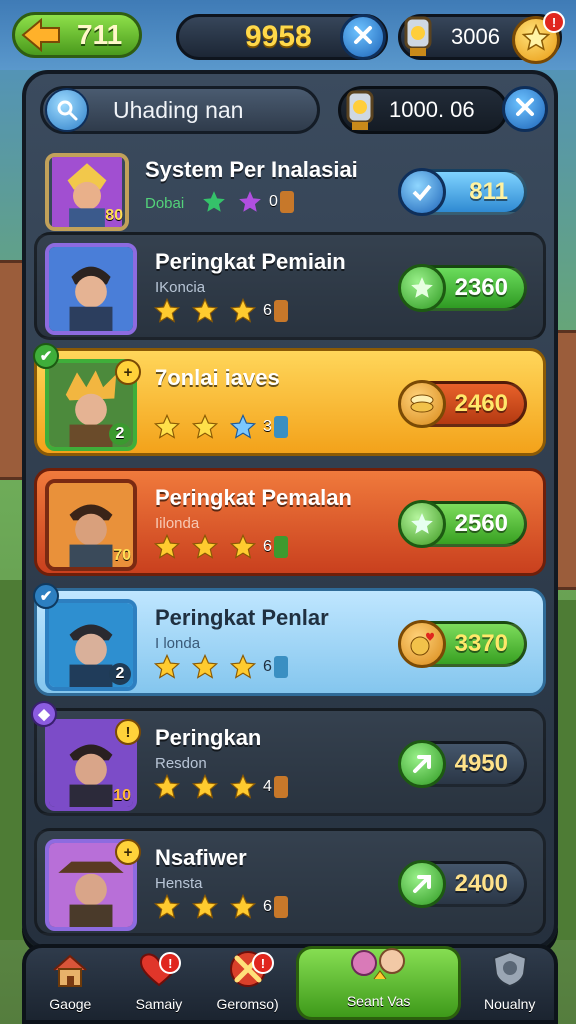  I want to click on list-item: 10 ◆ ! Peringkan Resdon 4 4950, so click(288, 758).